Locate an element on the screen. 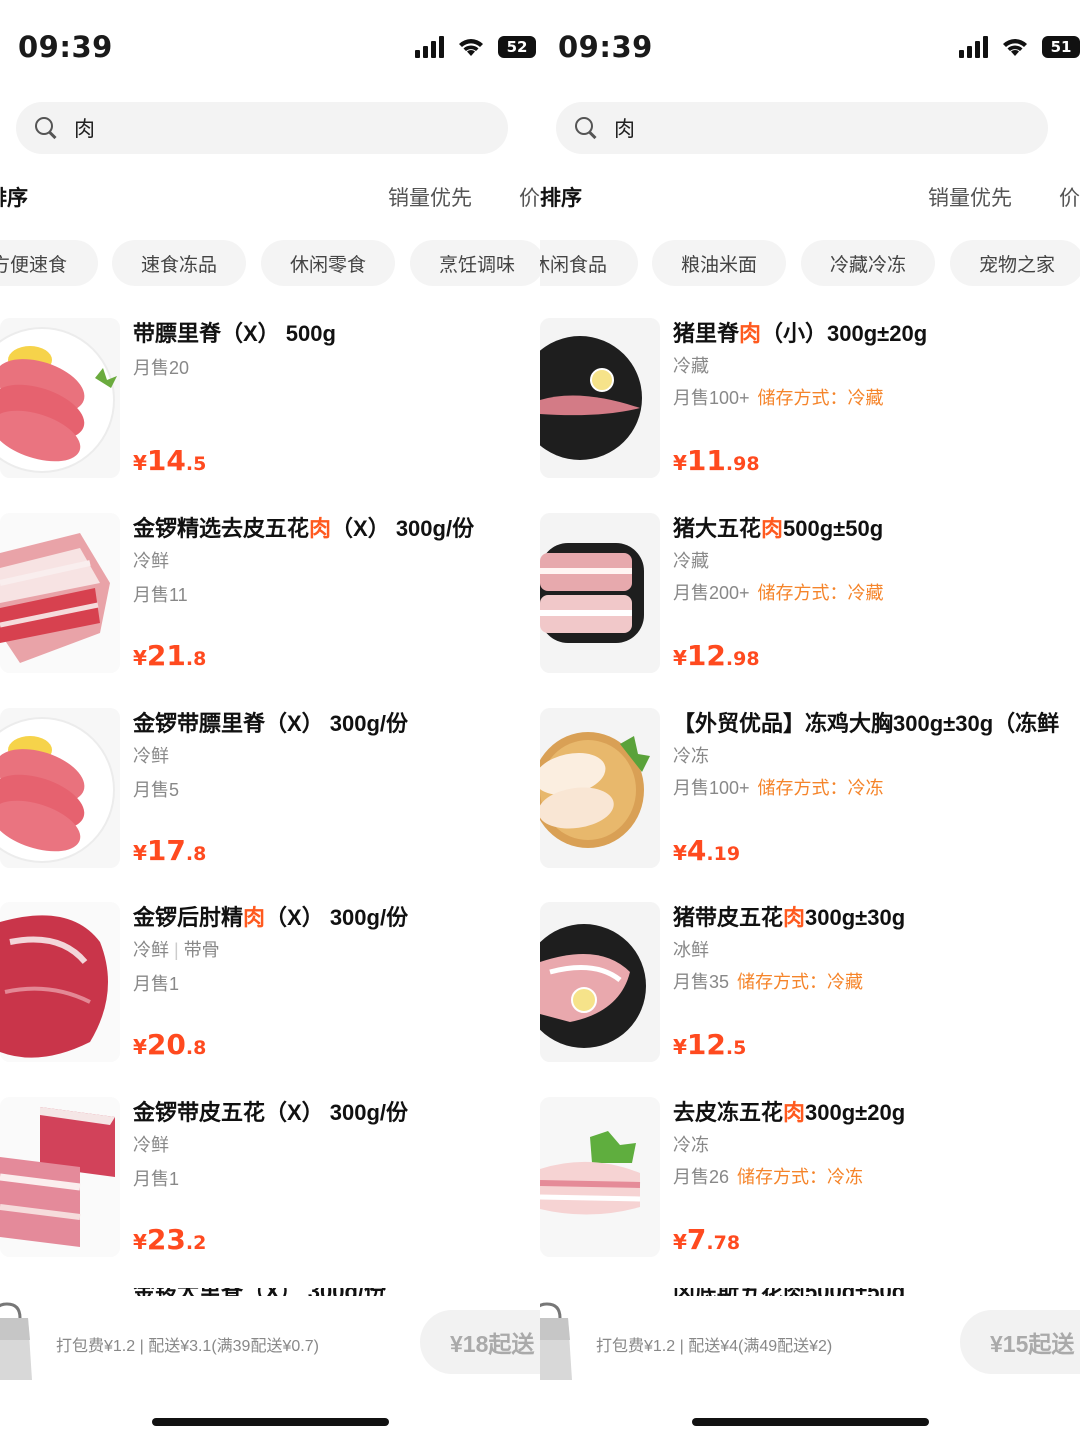  product-monthly-sales: 月售100+ 储存方式：冷藏 is located at coordinates (778, 398).